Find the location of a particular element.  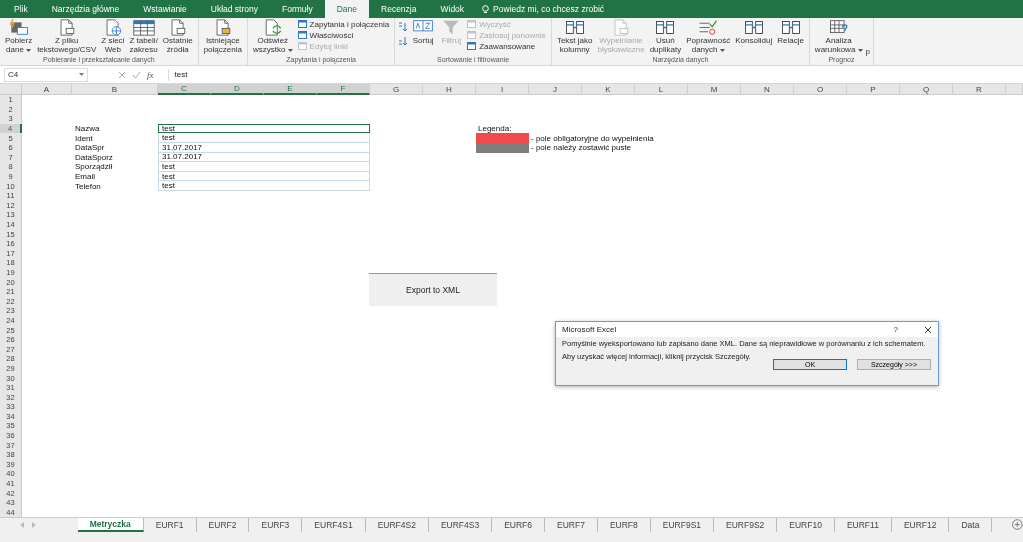

legend-text: - pole należy zostawić puste is located at coordinates (581, 148).